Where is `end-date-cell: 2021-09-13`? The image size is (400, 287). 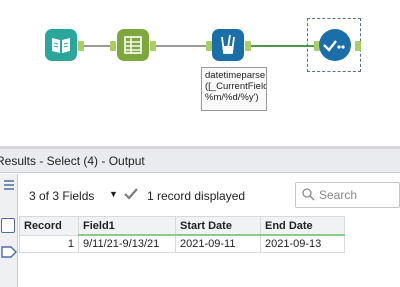 end-date-cell: 2021-09-13 is located at coordinates (302, 243).